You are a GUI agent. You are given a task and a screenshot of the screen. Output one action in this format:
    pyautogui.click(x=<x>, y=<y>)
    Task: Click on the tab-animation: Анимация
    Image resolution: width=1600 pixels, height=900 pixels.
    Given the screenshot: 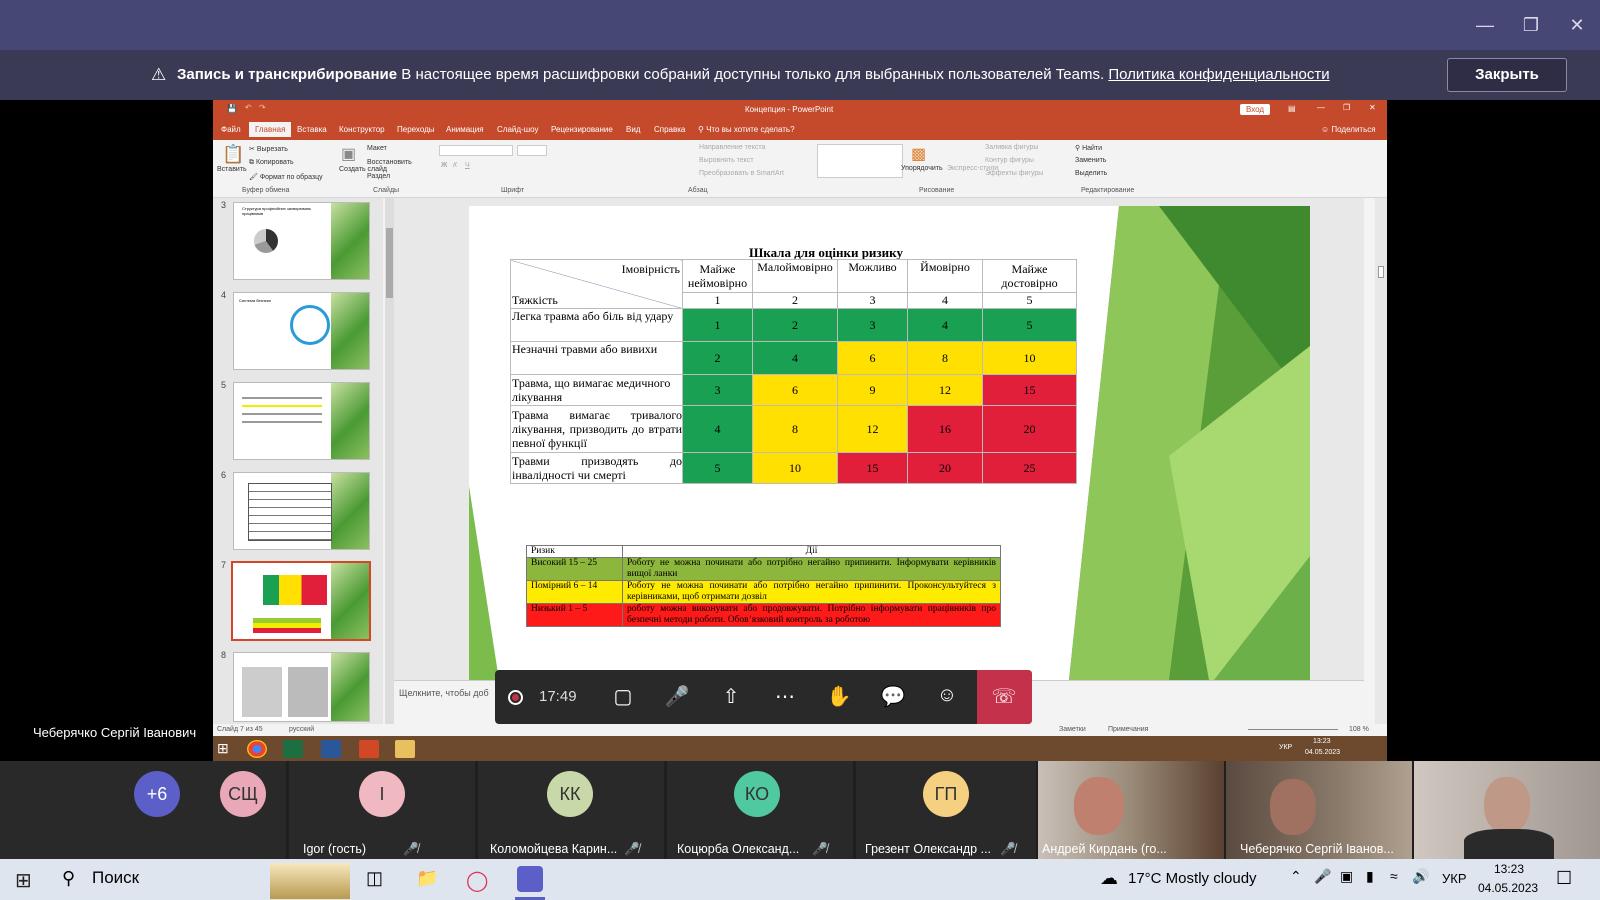 What is the action you would take?
    pyautogui.click(x=465, y=129)
    